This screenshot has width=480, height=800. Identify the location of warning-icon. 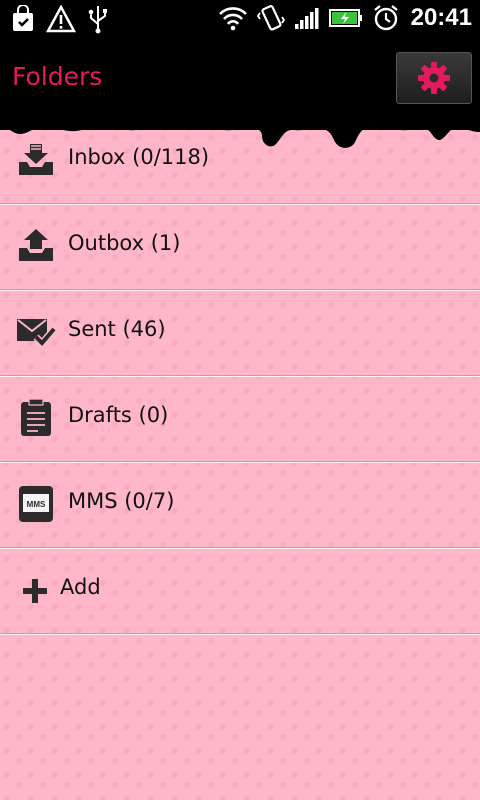
(61, 19).